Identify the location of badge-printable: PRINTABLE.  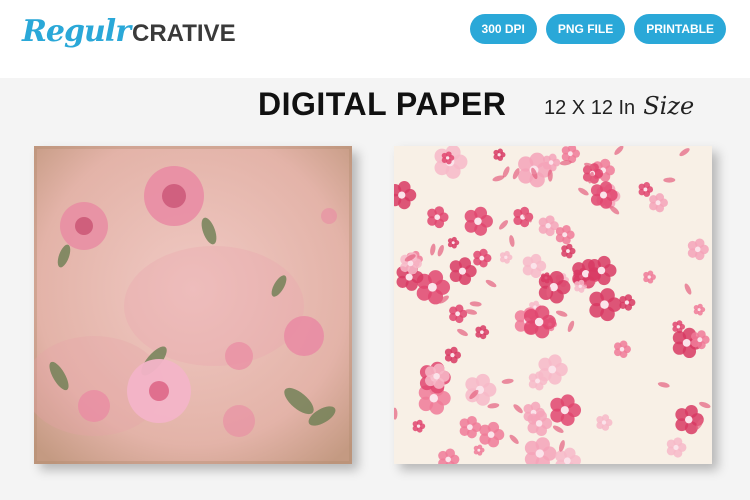
(680, 29).